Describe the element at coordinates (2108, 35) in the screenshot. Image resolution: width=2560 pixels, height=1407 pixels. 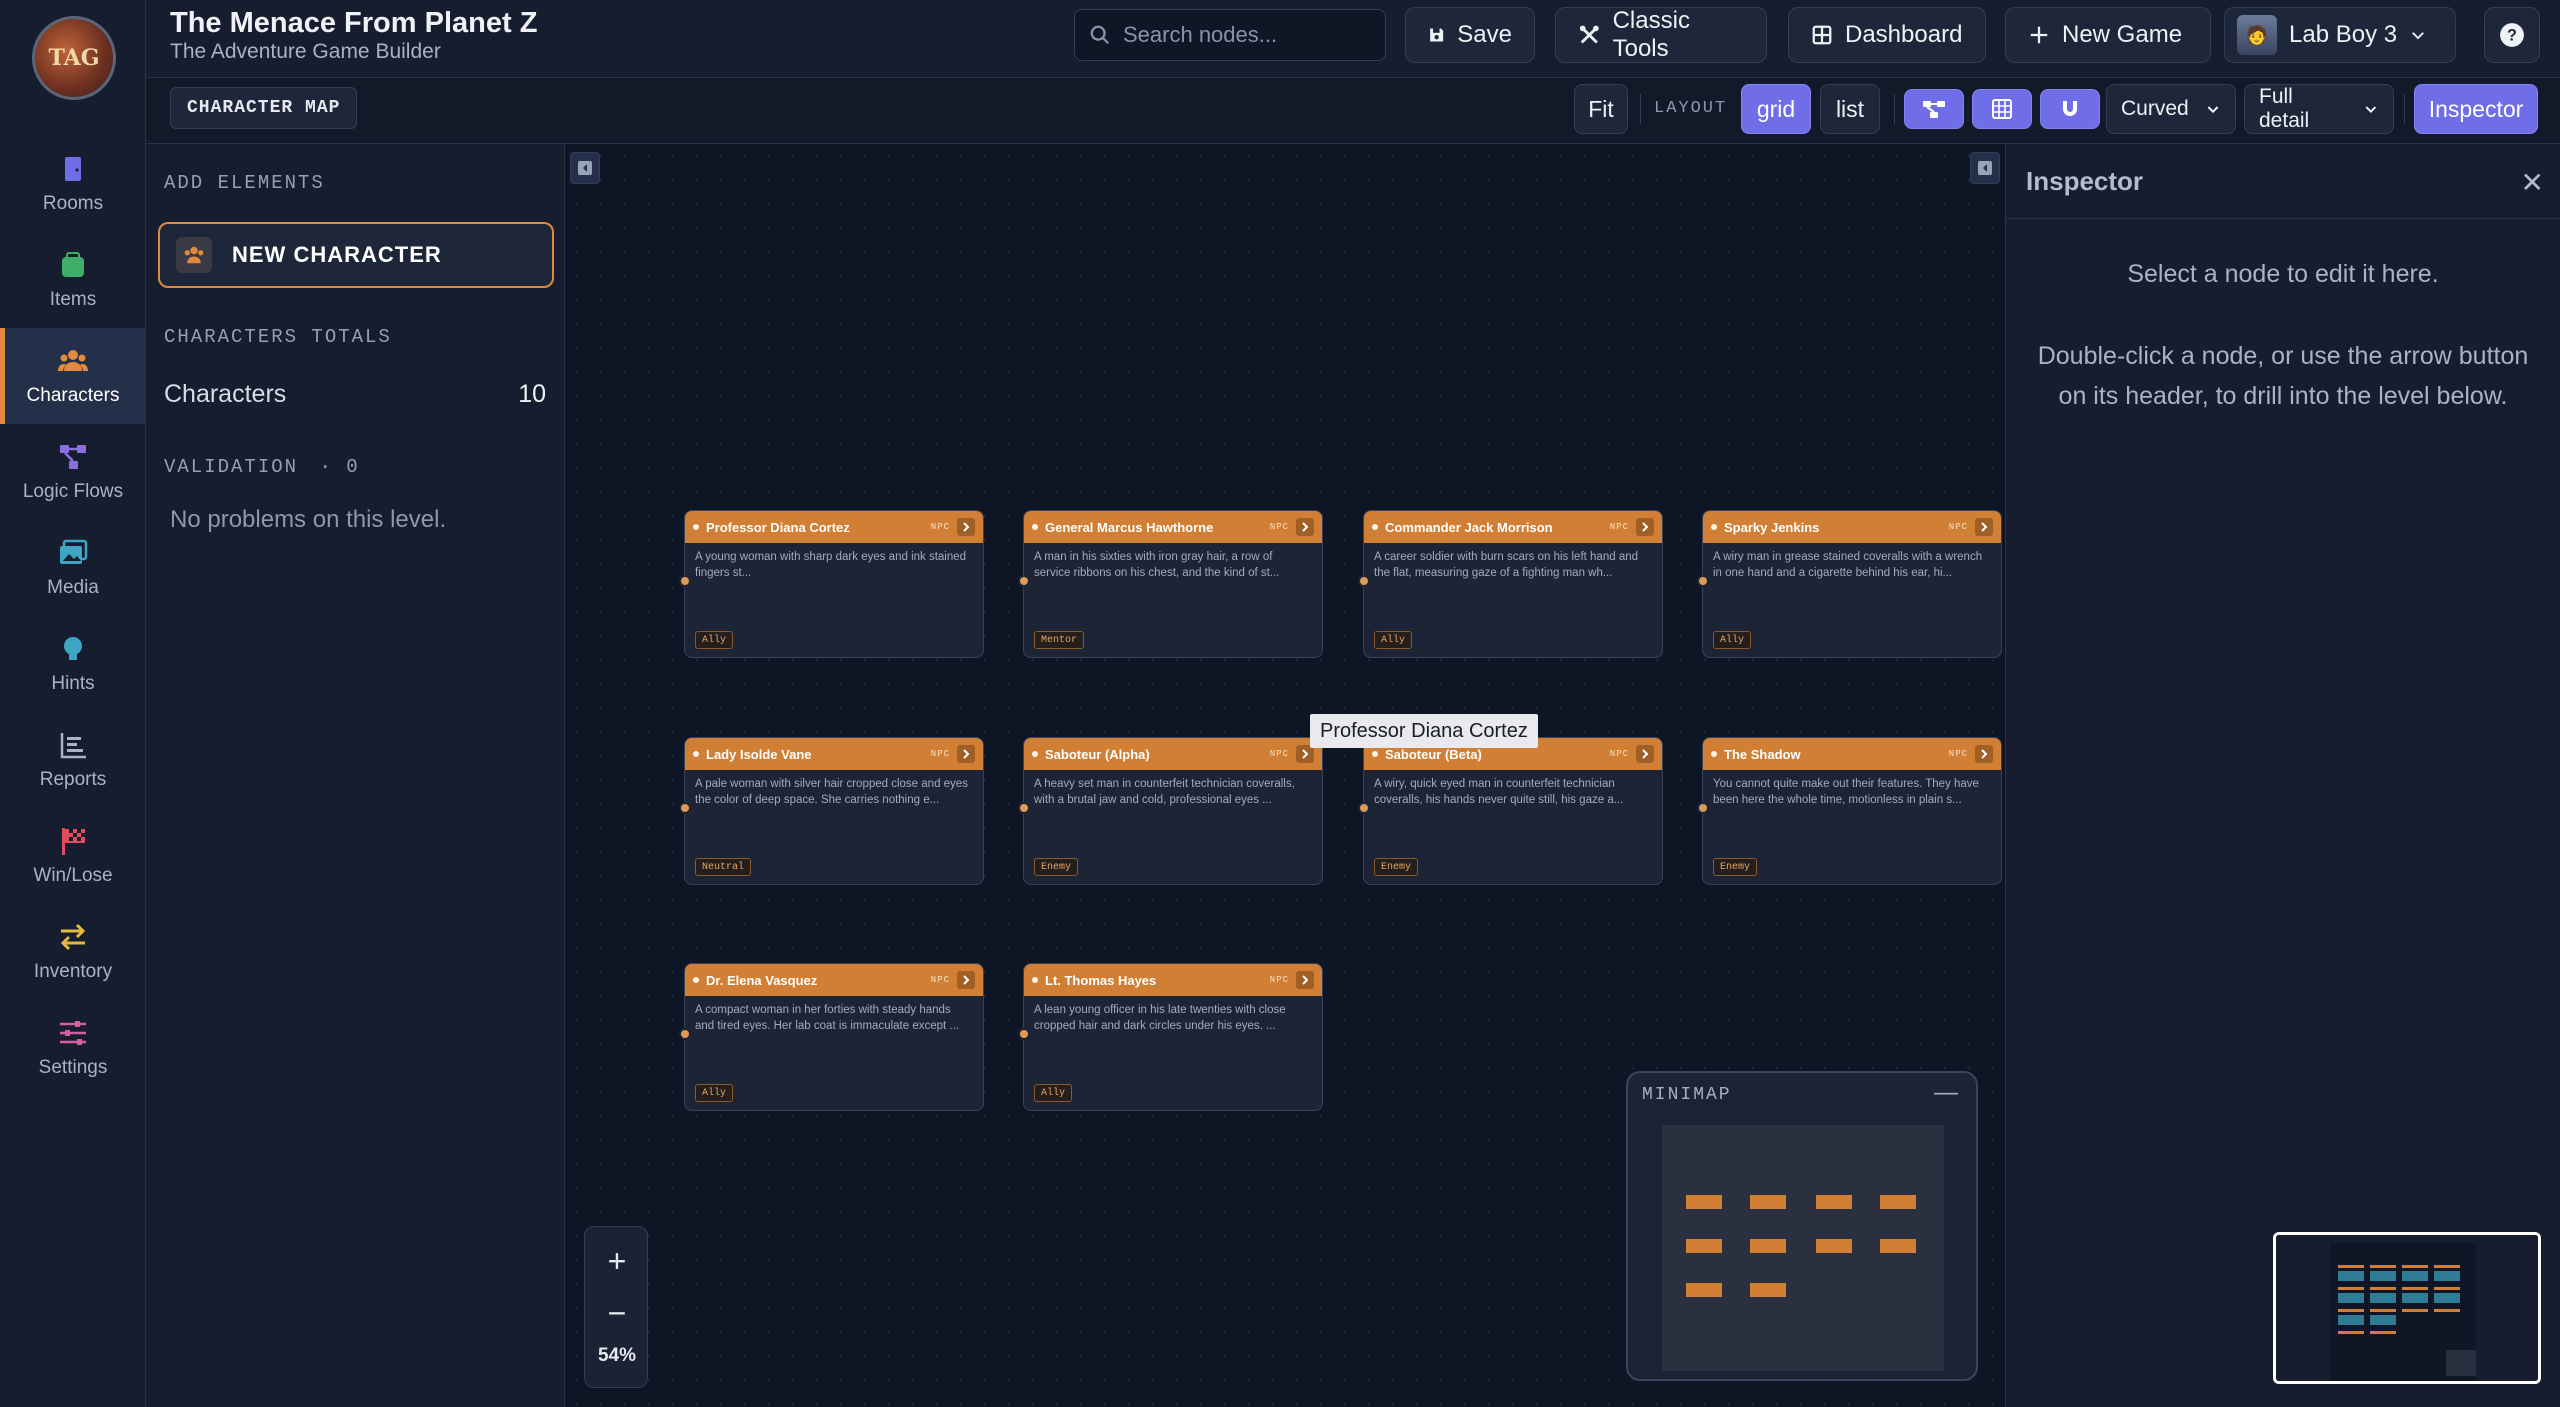
I see `new-game-button: New Game` at that location.